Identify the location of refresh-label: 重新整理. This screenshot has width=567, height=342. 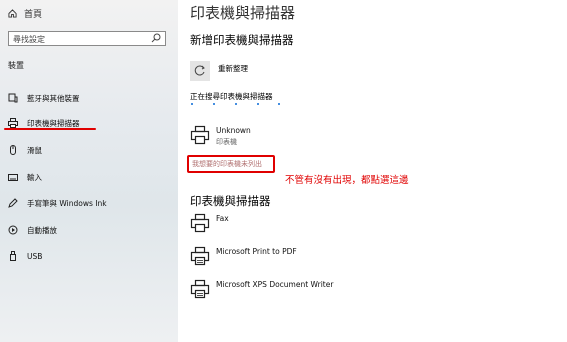
(233, 68).